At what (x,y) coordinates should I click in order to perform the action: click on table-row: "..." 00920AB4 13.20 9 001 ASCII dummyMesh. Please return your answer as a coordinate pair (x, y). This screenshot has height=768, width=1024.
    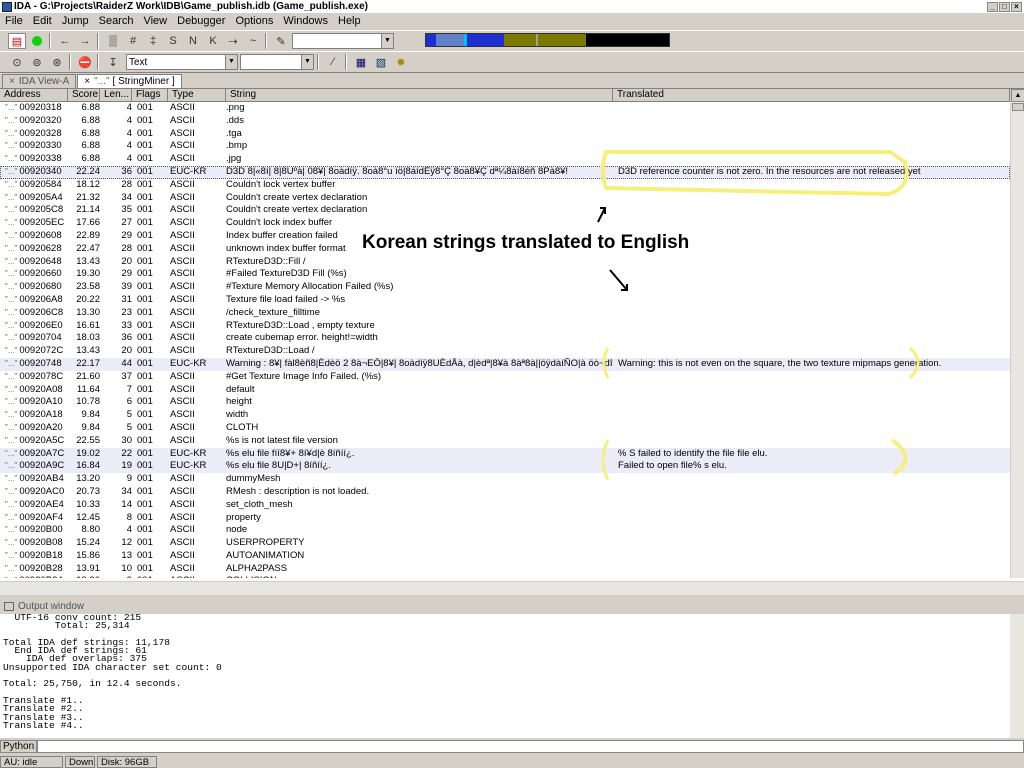
    Looking at the image, I should click on (505, 479).